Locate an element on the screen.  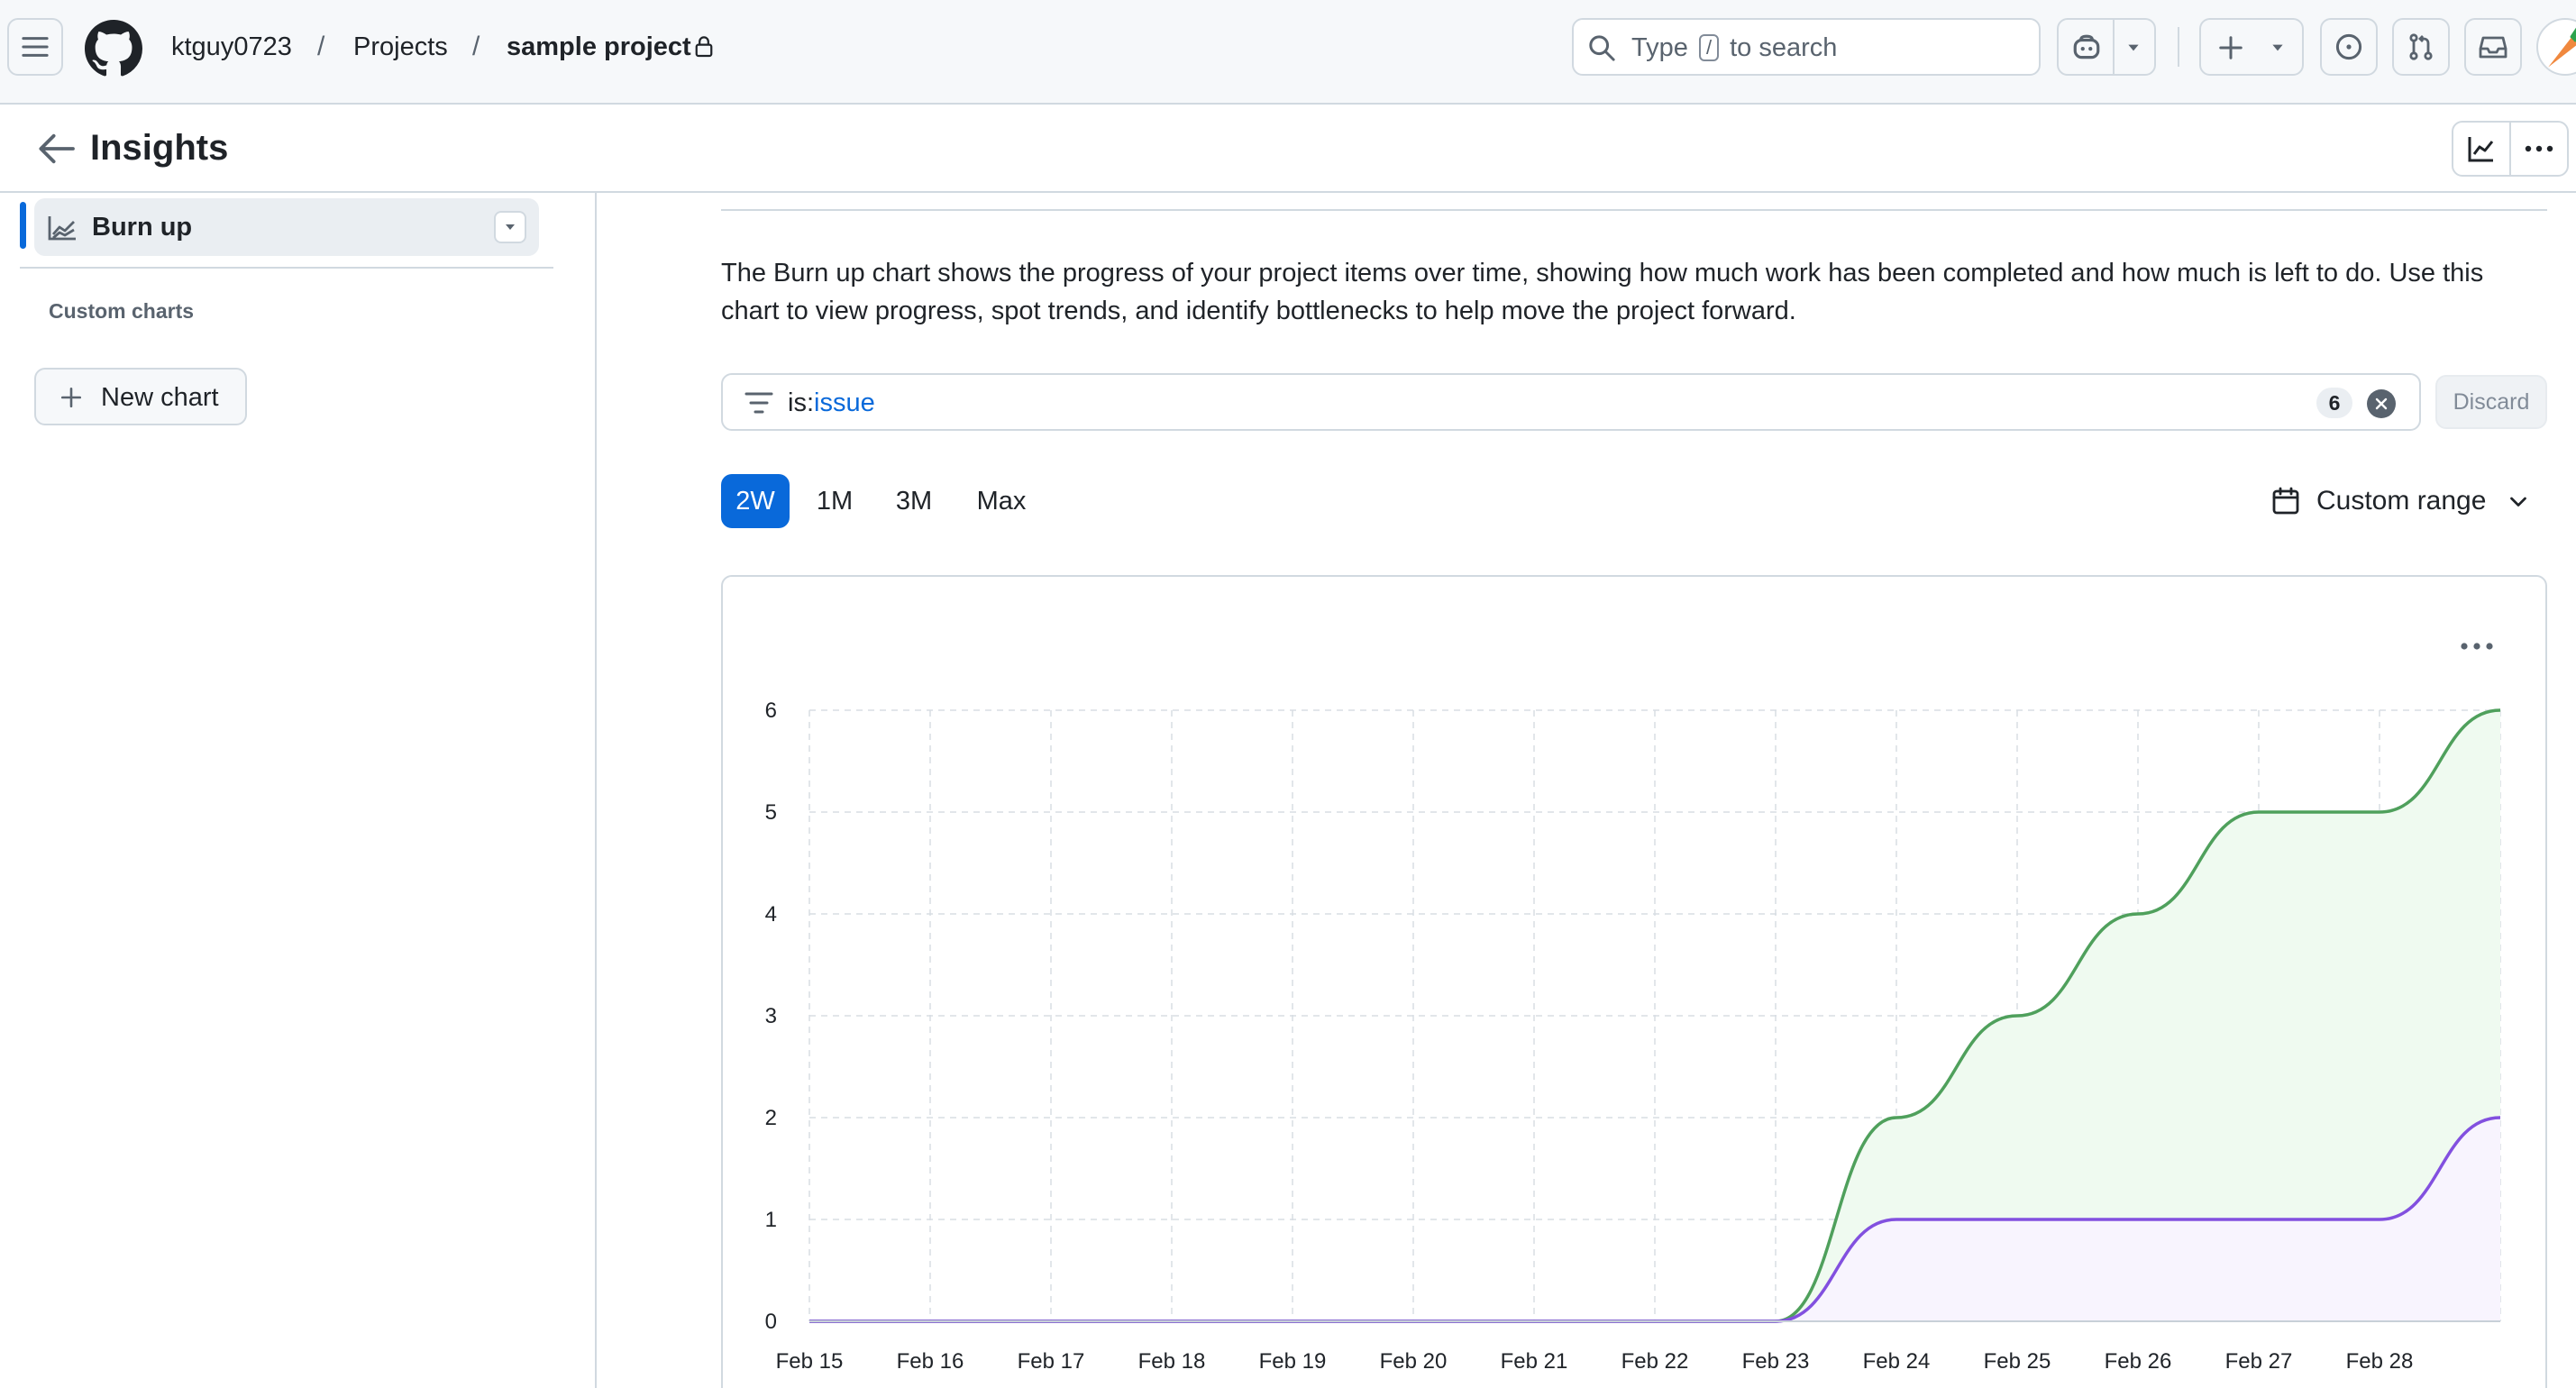
carrot-avatar-icon is located at coordinates (2562, 47).